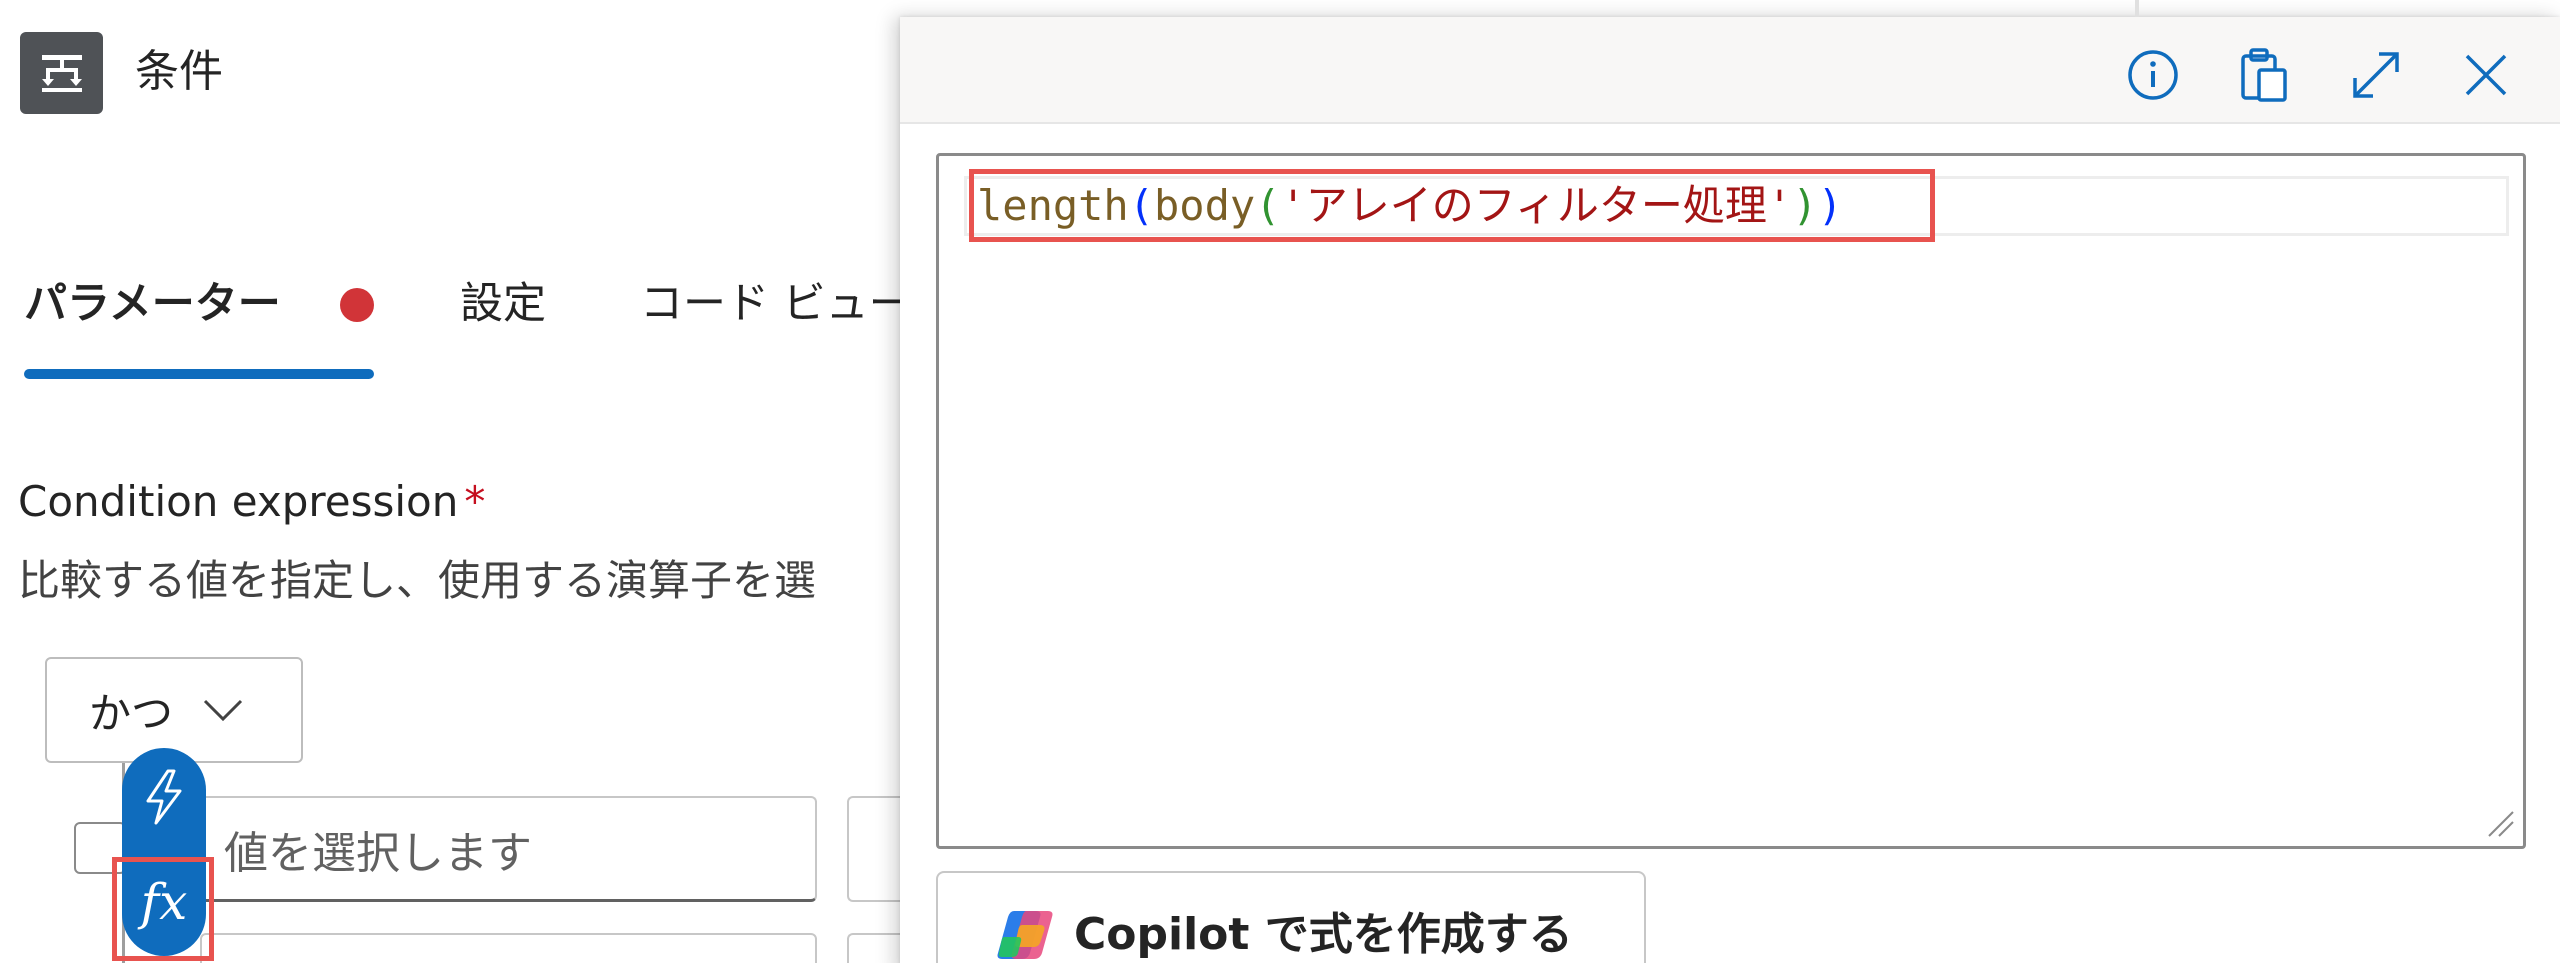 The image size is (2560, 963). Describe the element at coordinates (252, 501) in the screenshot. I see `condition-expression-label: Condition expression *` at that location.